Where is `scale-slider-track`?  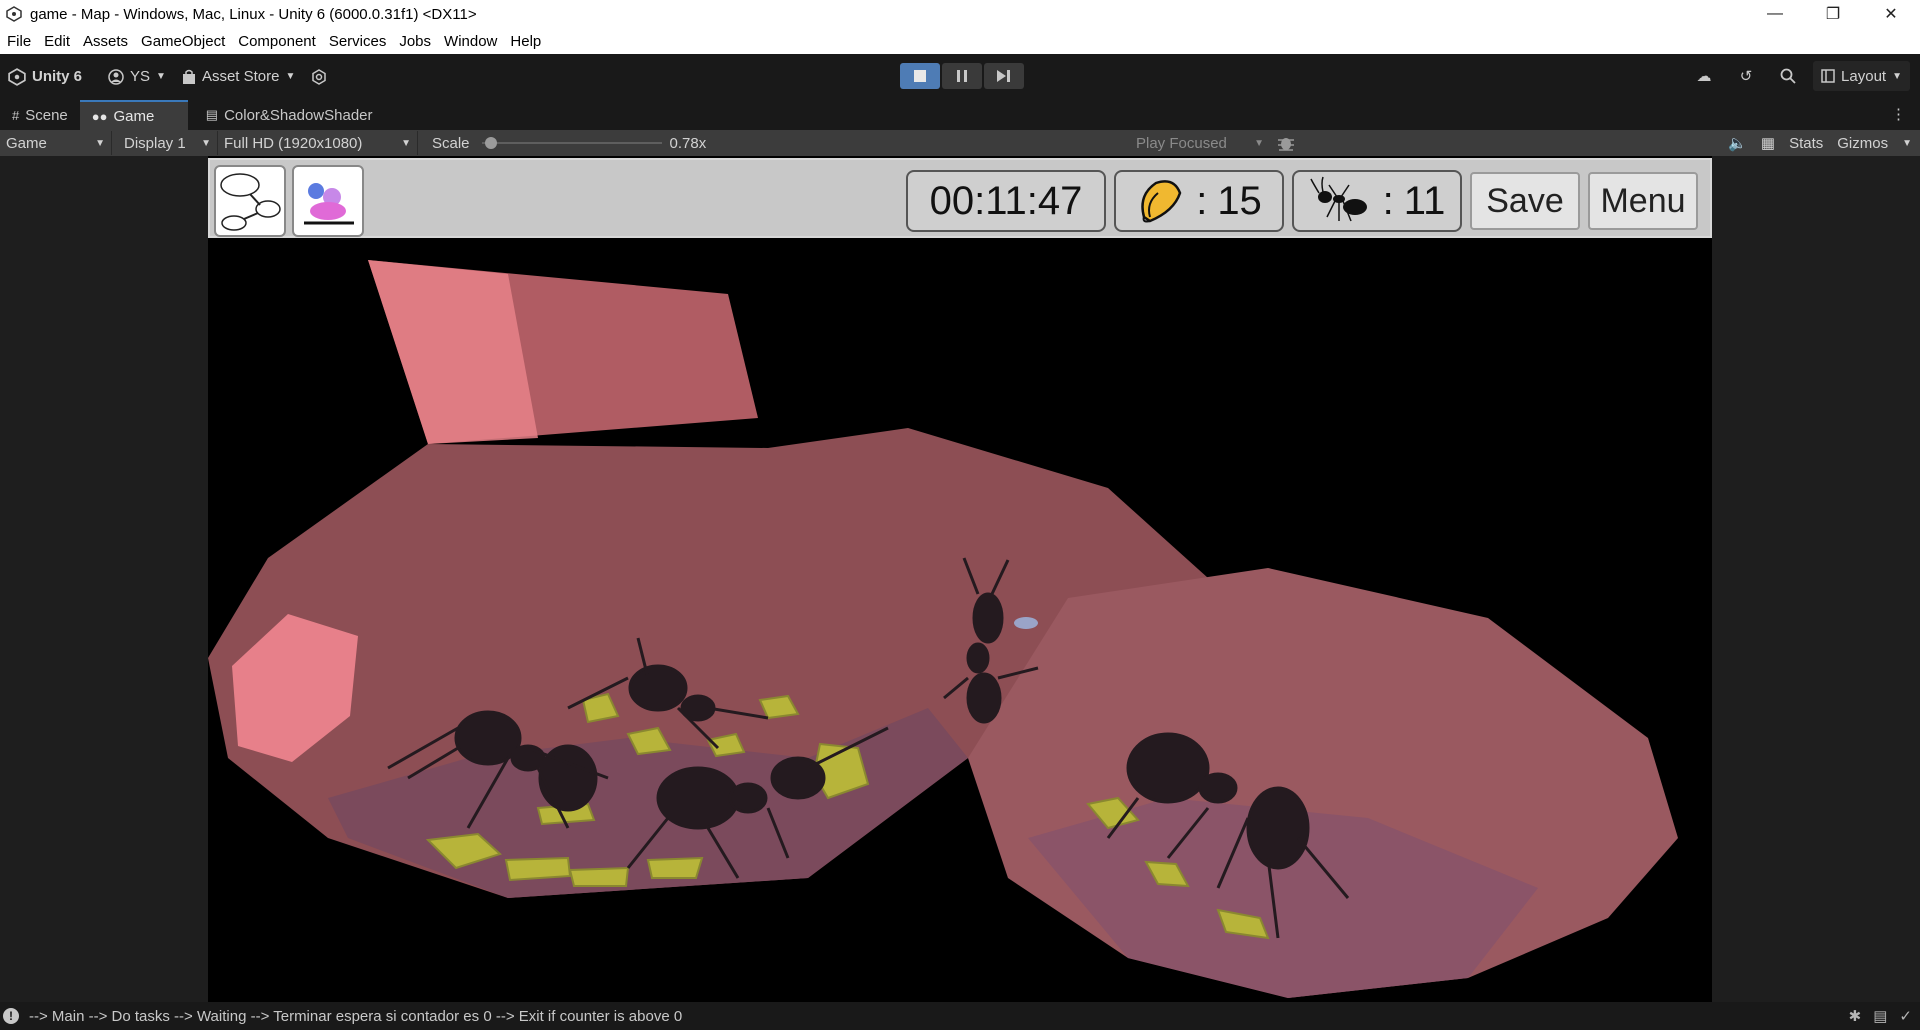
scale-slider-track is located at coordinates (571, 143).